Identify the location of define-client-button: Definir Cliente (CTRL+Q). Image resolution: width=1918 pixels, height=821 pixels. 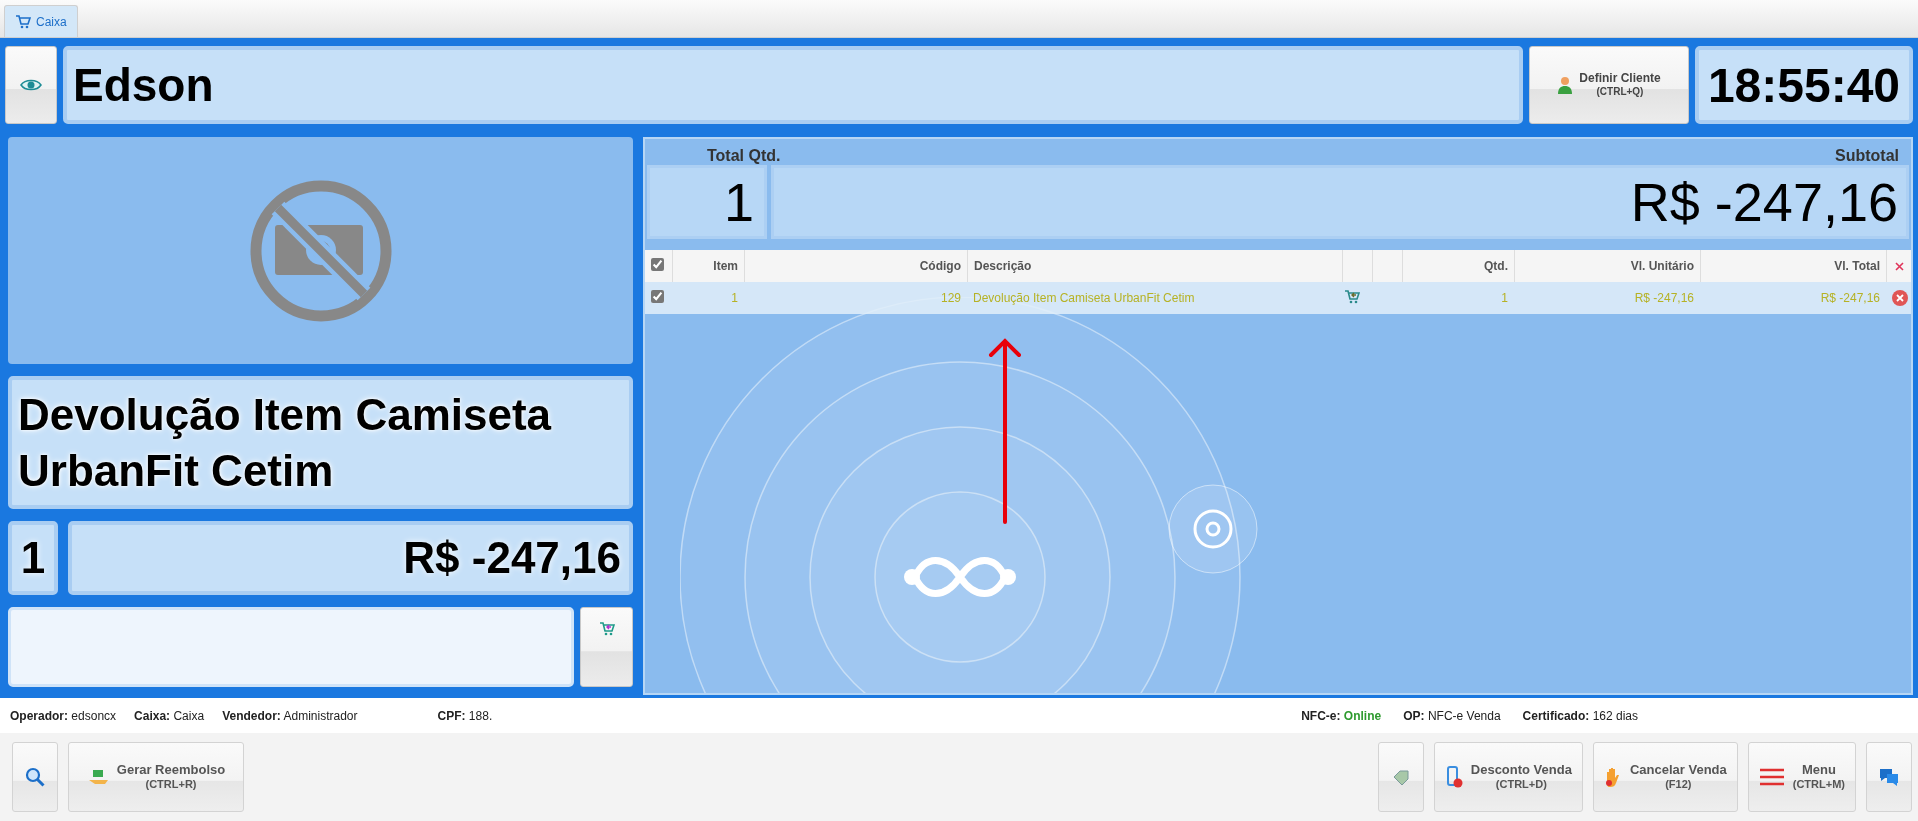
(1609, 85).